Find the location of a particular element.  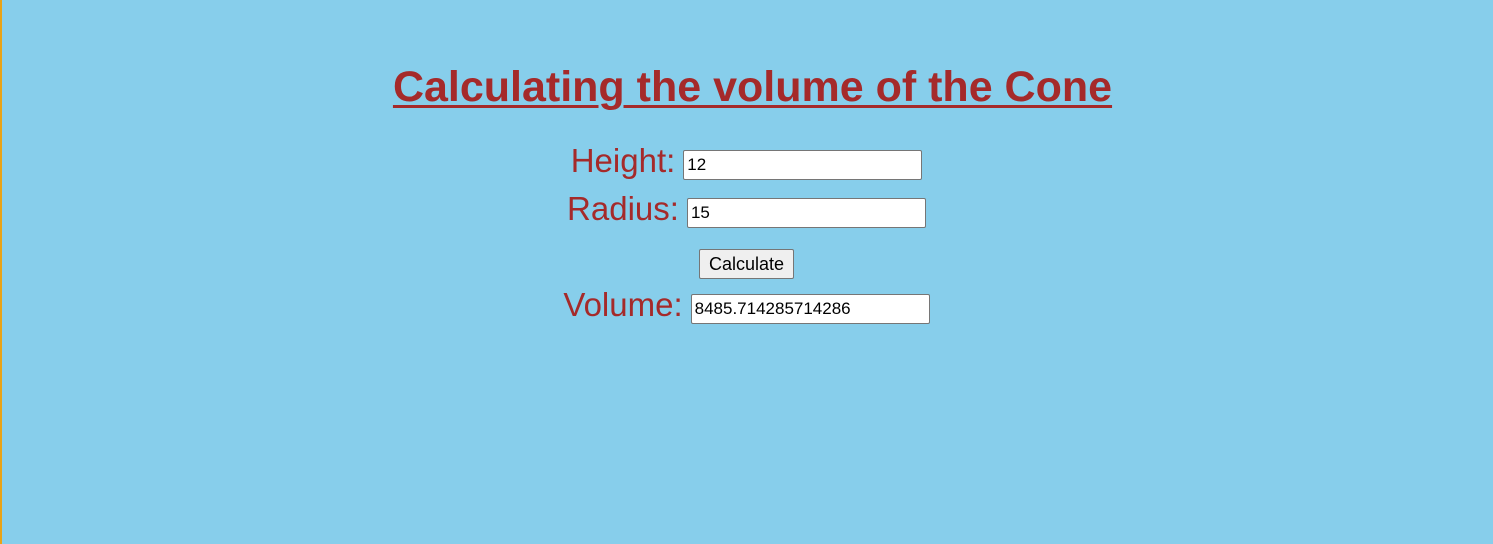

radius-input is located at coordinates (806, 213).